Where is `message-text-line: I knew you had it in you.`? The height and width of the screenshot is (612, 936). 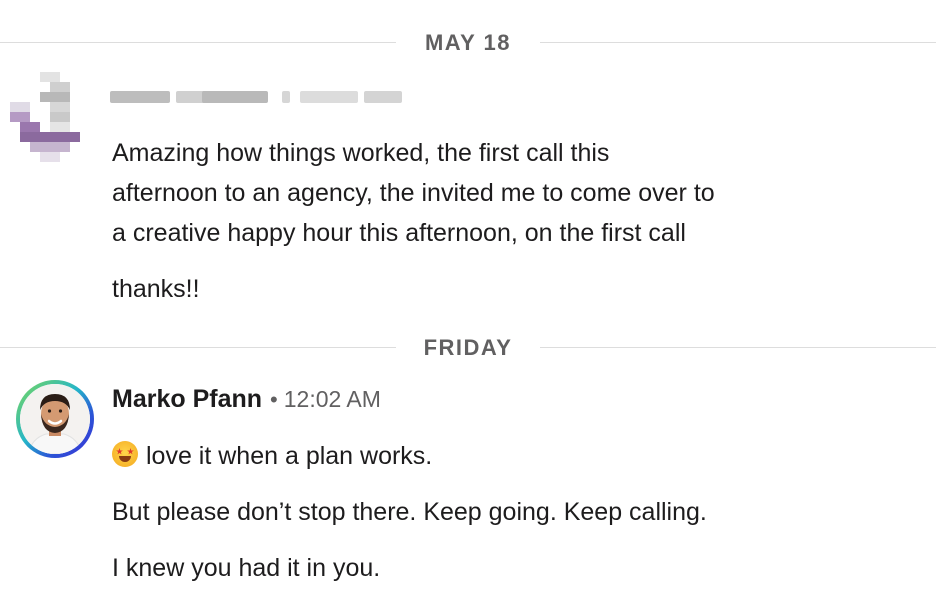
message-text-line: I knew you had it in you. is located at coordinates (246, 568).